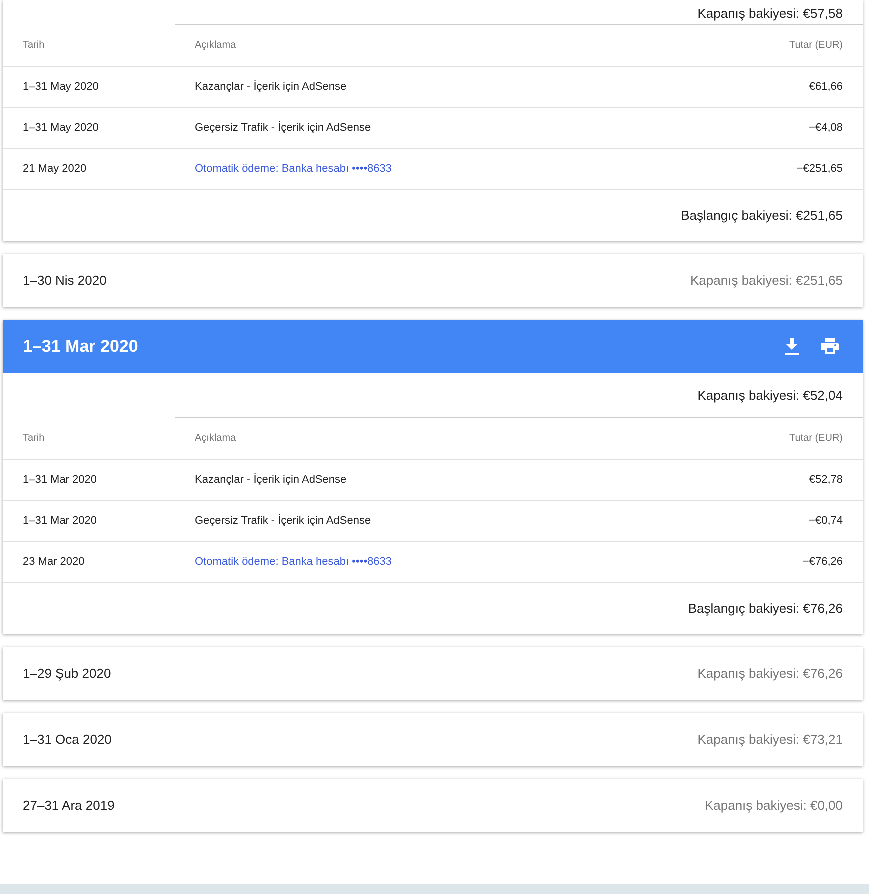  What do you see at coordinates (825, 87) in the screenshot?
I see `amount-cell-text: €61,66` at bounding box center [825, 87].